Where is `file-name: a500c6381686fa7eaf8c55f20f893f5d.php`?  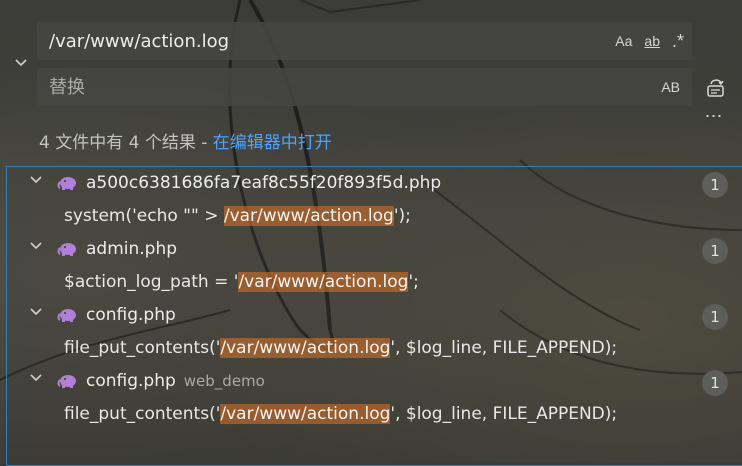 file-name: a500c6381686fa7eaf8c55f20f893f5d.php is located at coordinates (264, 183).